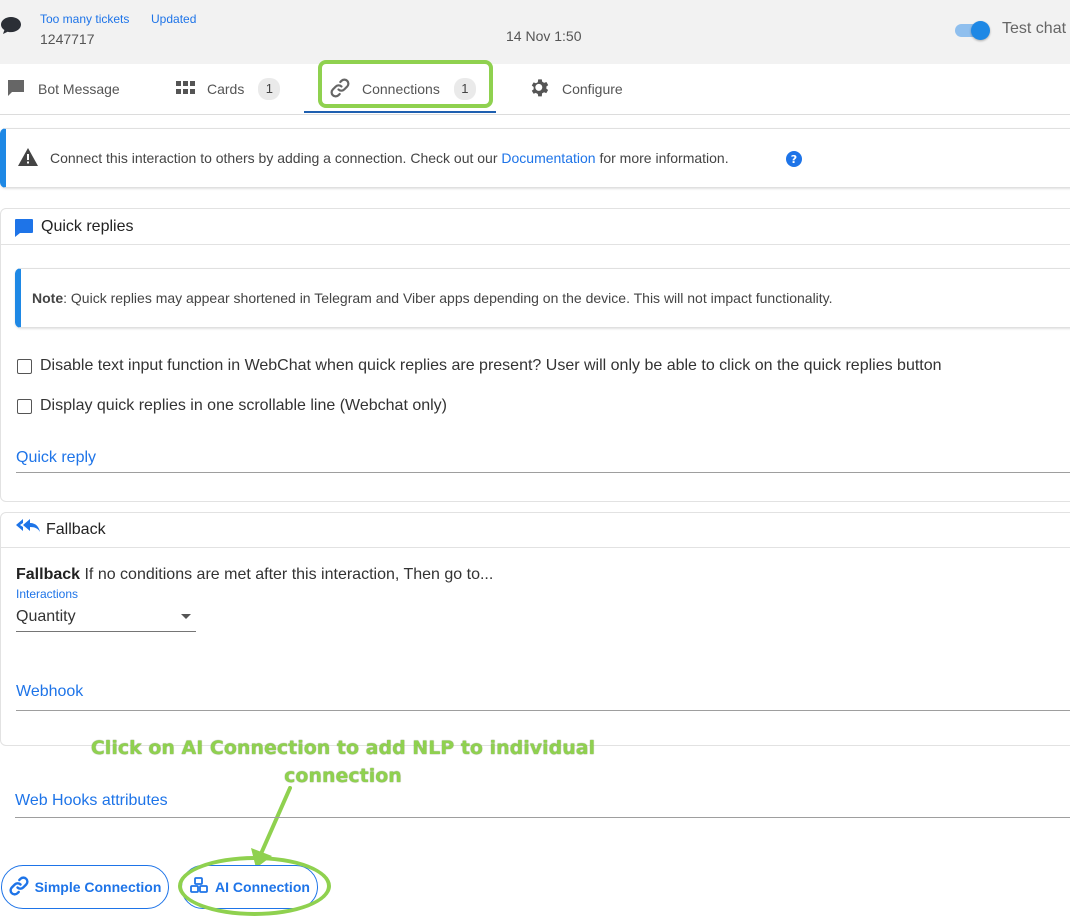 This screenshot has height=922, width=1070. Describe the element at coordinates (11, 25) in the screenshot. I see `chat-bubble-icon` at that location.